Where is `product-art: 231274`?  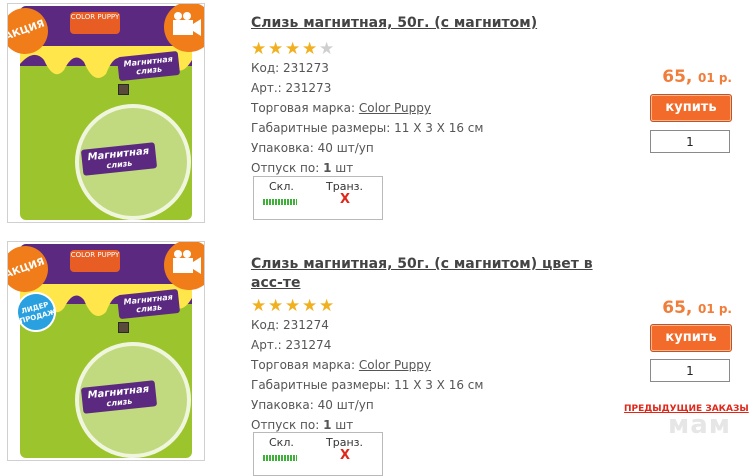 product-art: 231274 is located at coordinates (308, 345).